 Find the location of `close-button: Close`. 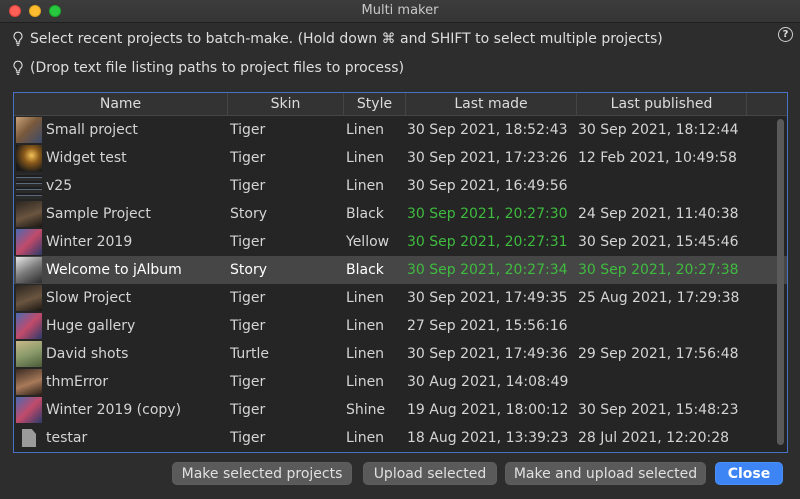

close-button: Close is located at coordinates (749, 473).